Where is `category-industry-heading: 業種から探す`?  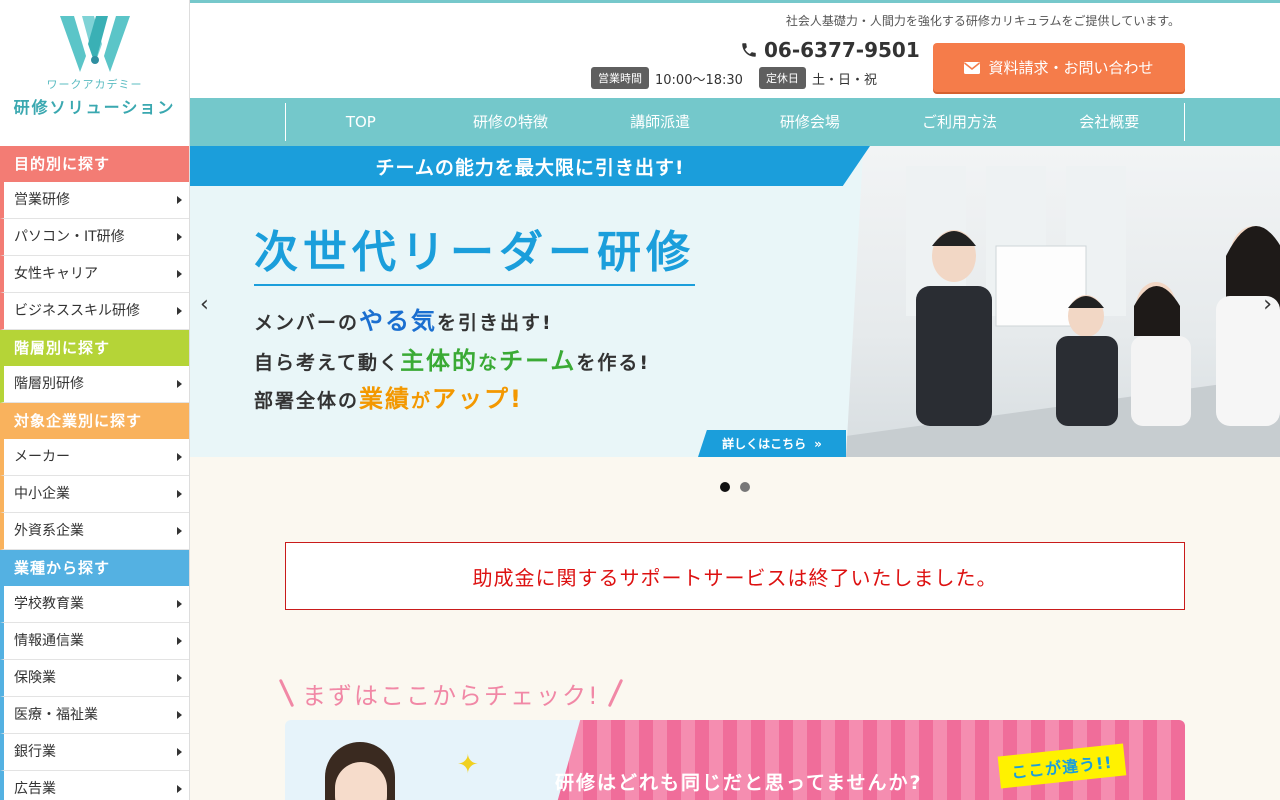
category-industry-heading: 業種から探す is located at coordinates (94, 568).